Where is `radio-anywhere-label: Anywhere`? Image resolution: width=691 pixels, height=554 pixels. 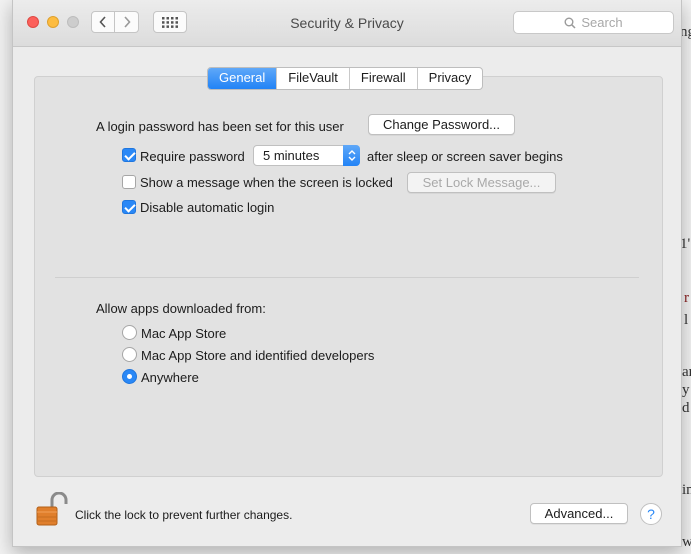
radio-anywhere-label: Anywhere is located at coordinates (170, 377).